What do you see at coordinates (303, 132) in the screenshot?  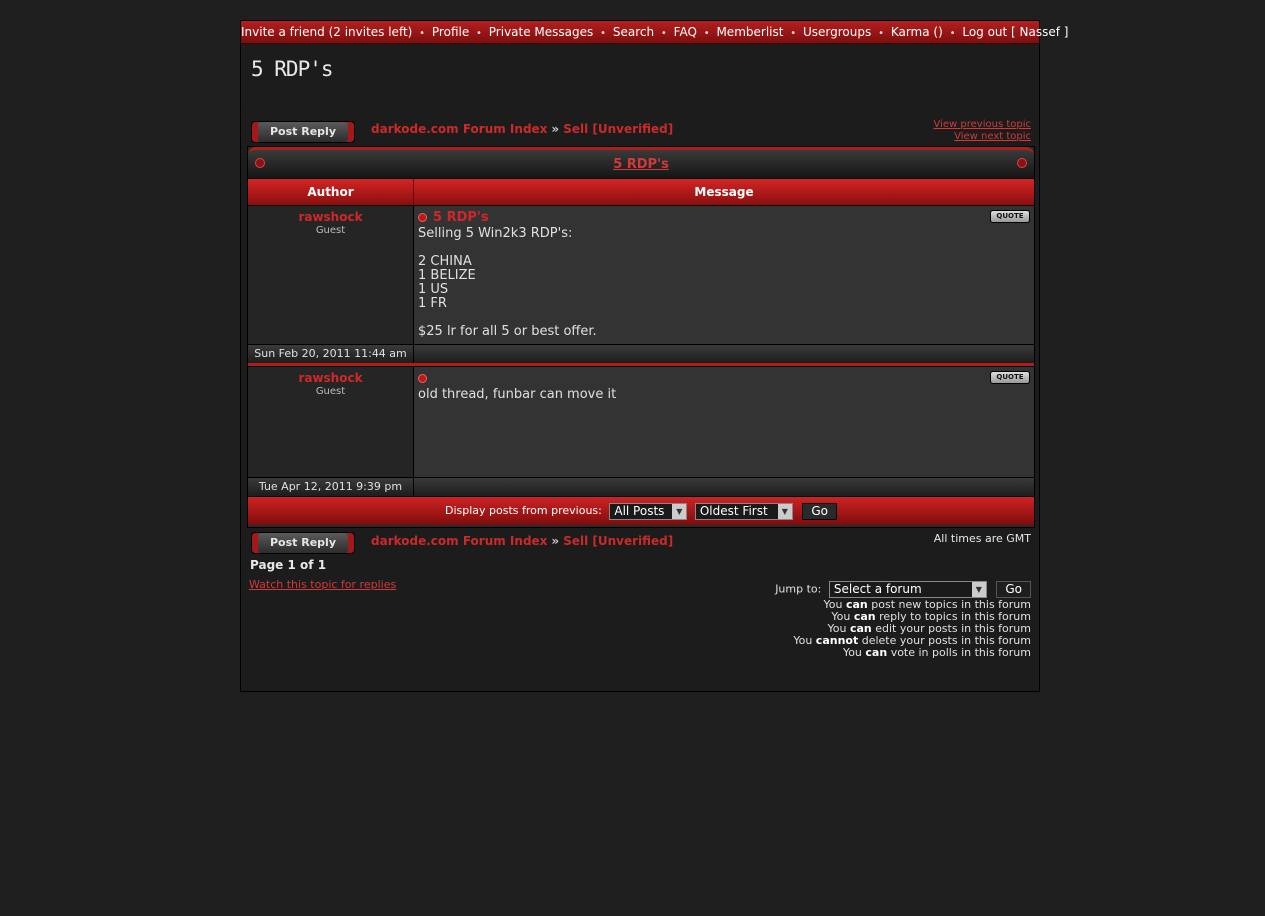 I see `post-reply-button: Post Reply` at bounding box center [303, 132].